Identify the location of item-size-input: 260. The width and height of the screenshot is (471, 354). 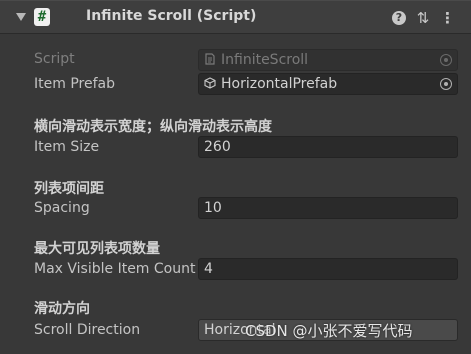
(328, 147).